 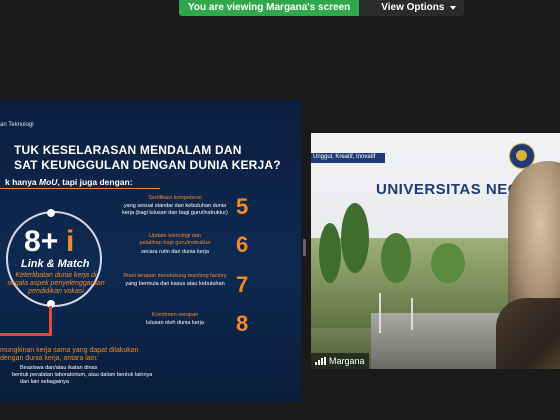 I want to click on item-title: Riset terapan mendukung teaching factory, so click(x=175, y=276).